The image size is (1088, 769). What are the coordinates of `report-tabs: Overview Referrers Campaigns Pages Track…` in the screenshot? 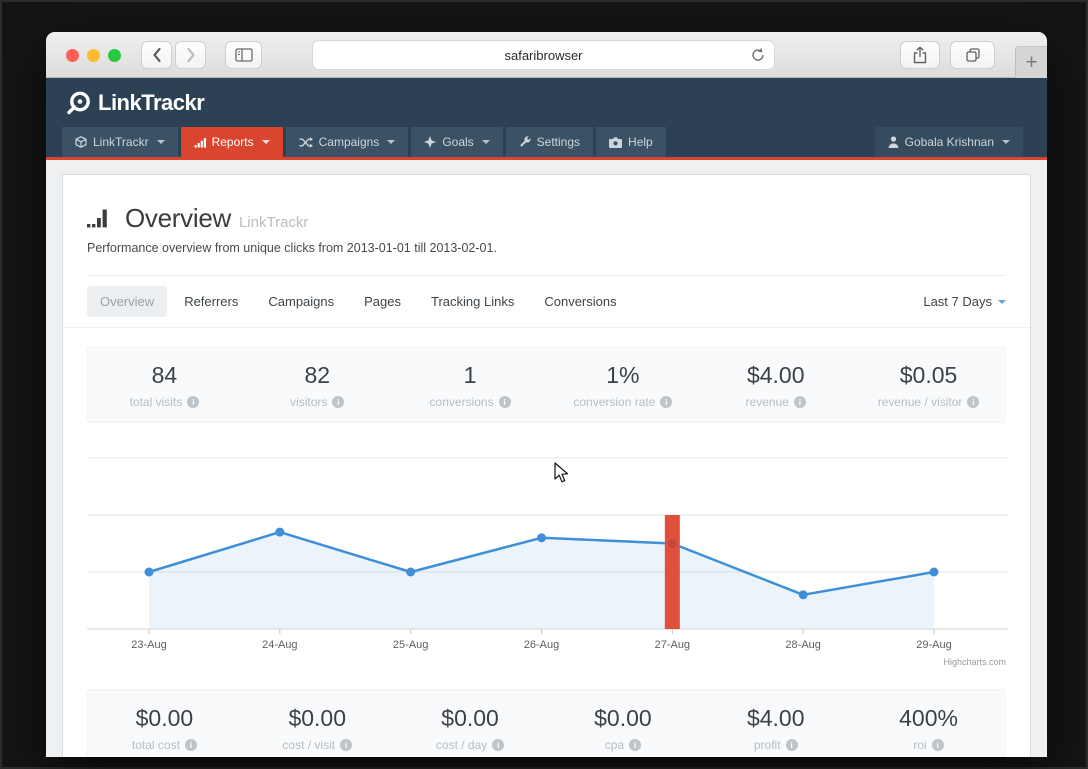 It's located at (358, 301).